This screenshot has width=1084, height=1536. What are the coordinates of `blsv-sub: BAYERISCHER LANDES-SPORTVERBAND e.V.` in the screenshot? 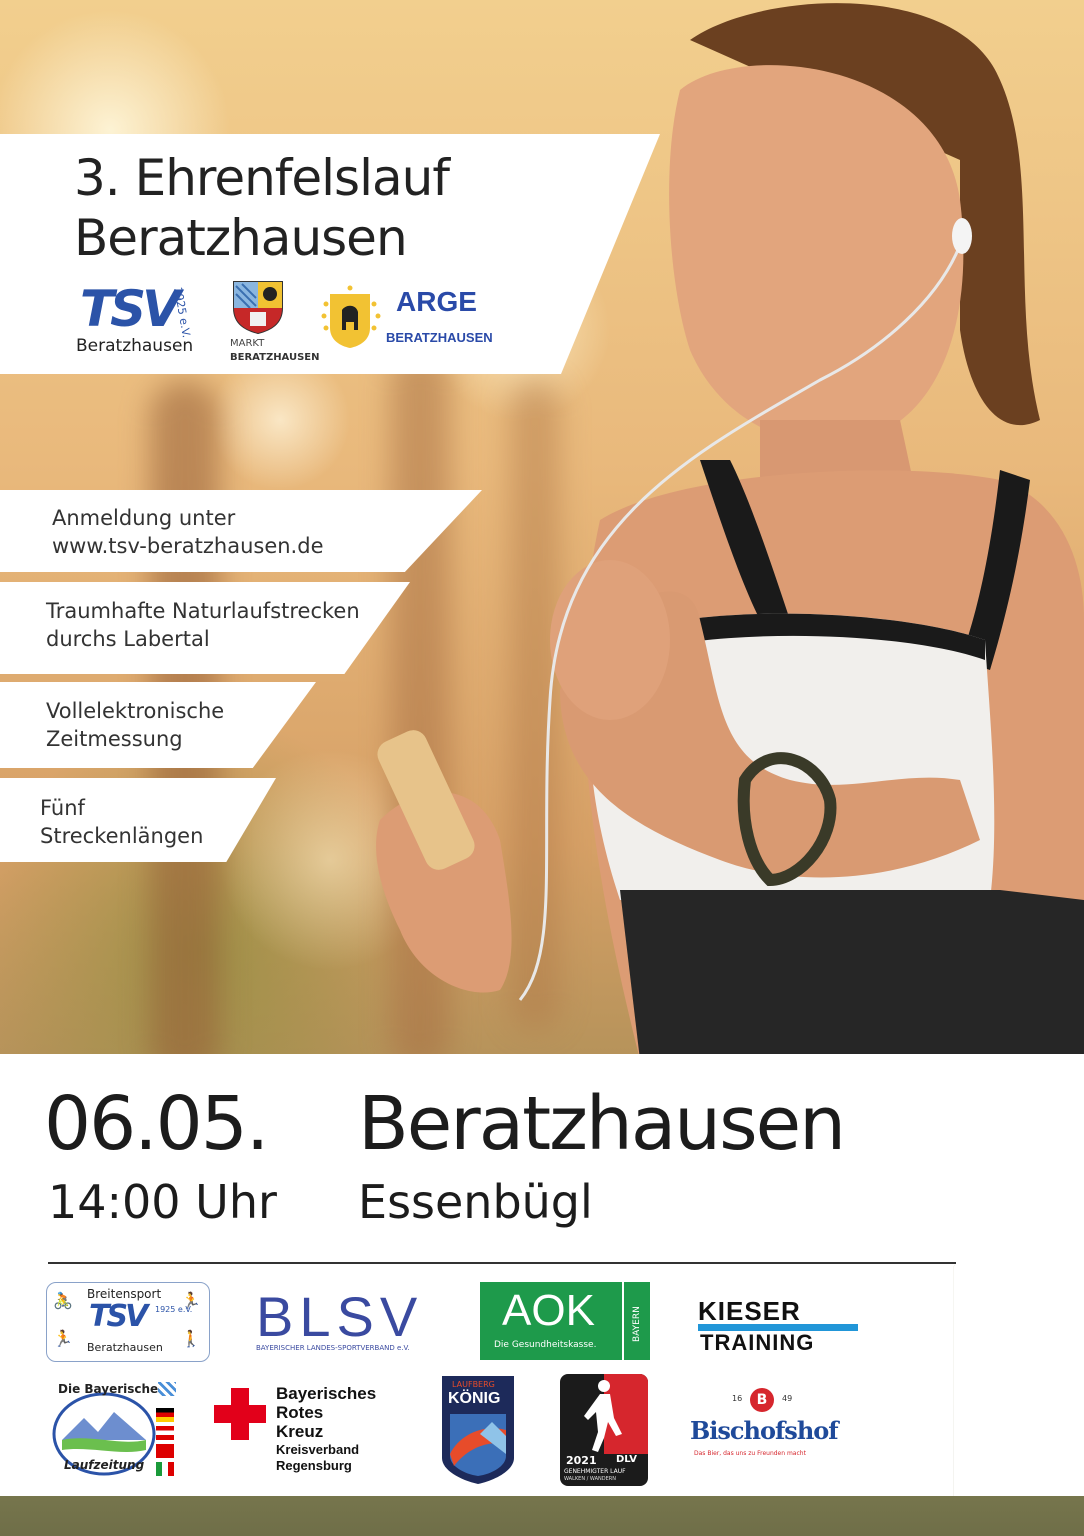 It's located at (333, 1348).